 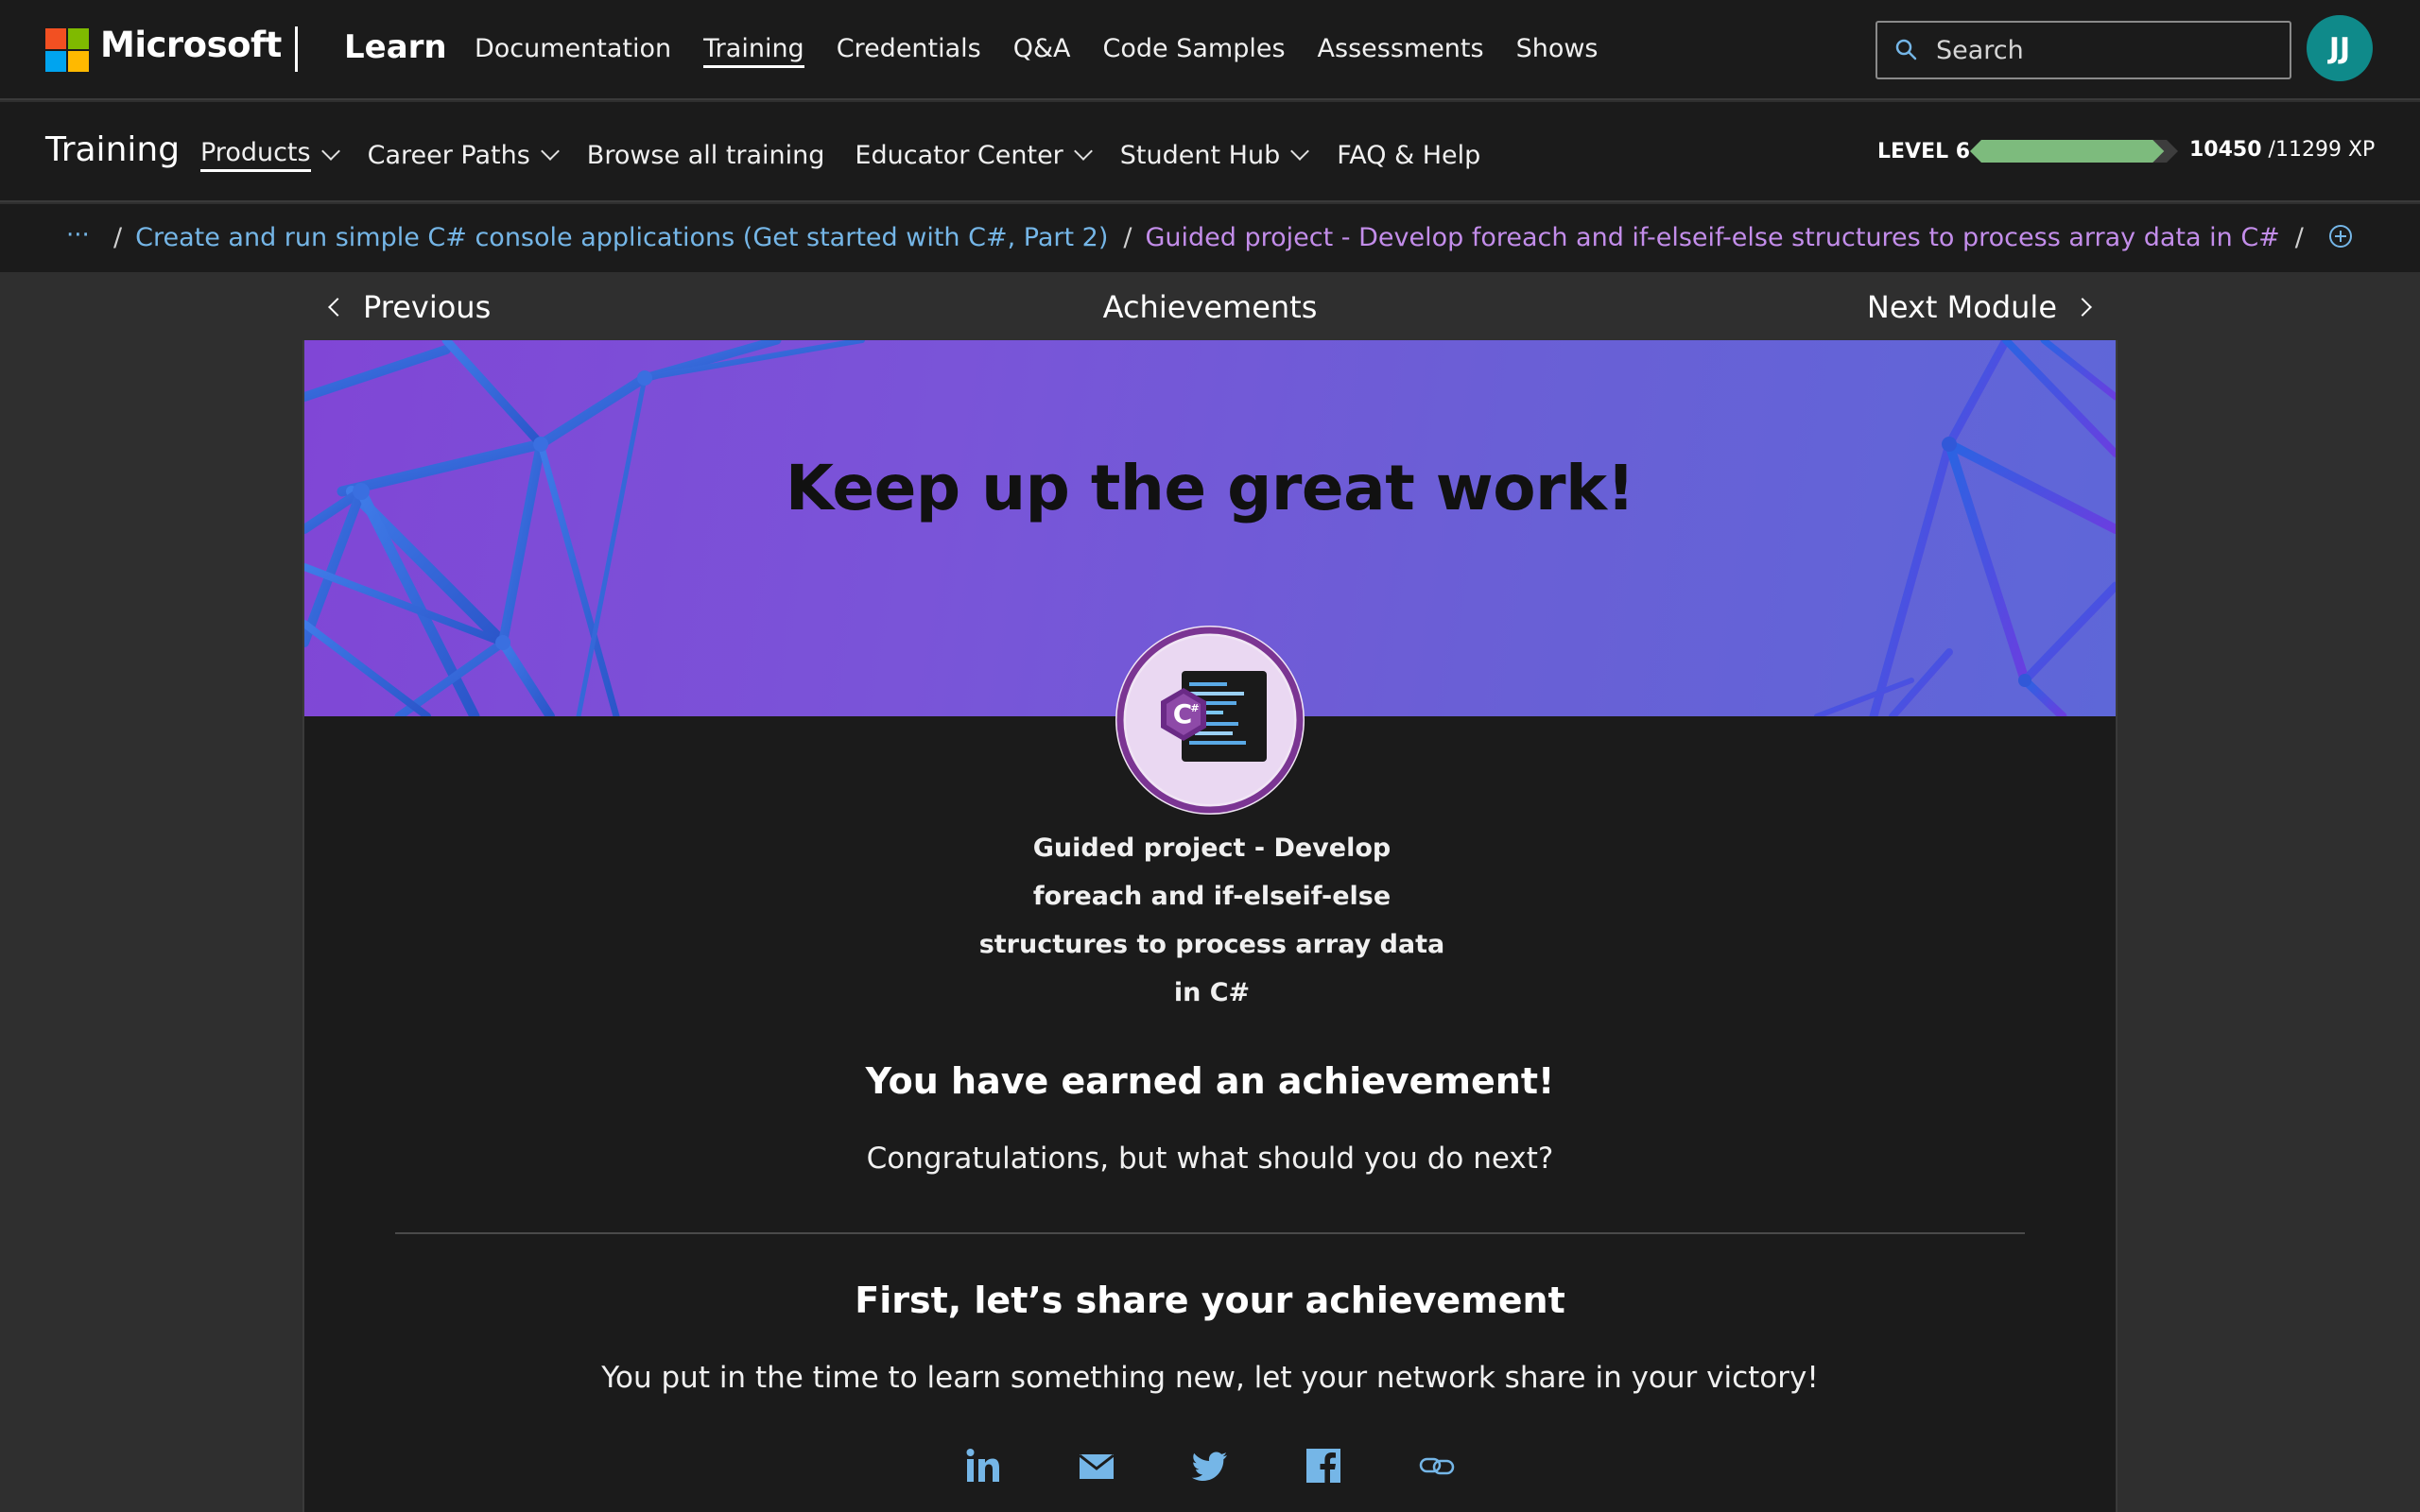 I want to click on previous-button: Previous, so click(x=410, y=307).